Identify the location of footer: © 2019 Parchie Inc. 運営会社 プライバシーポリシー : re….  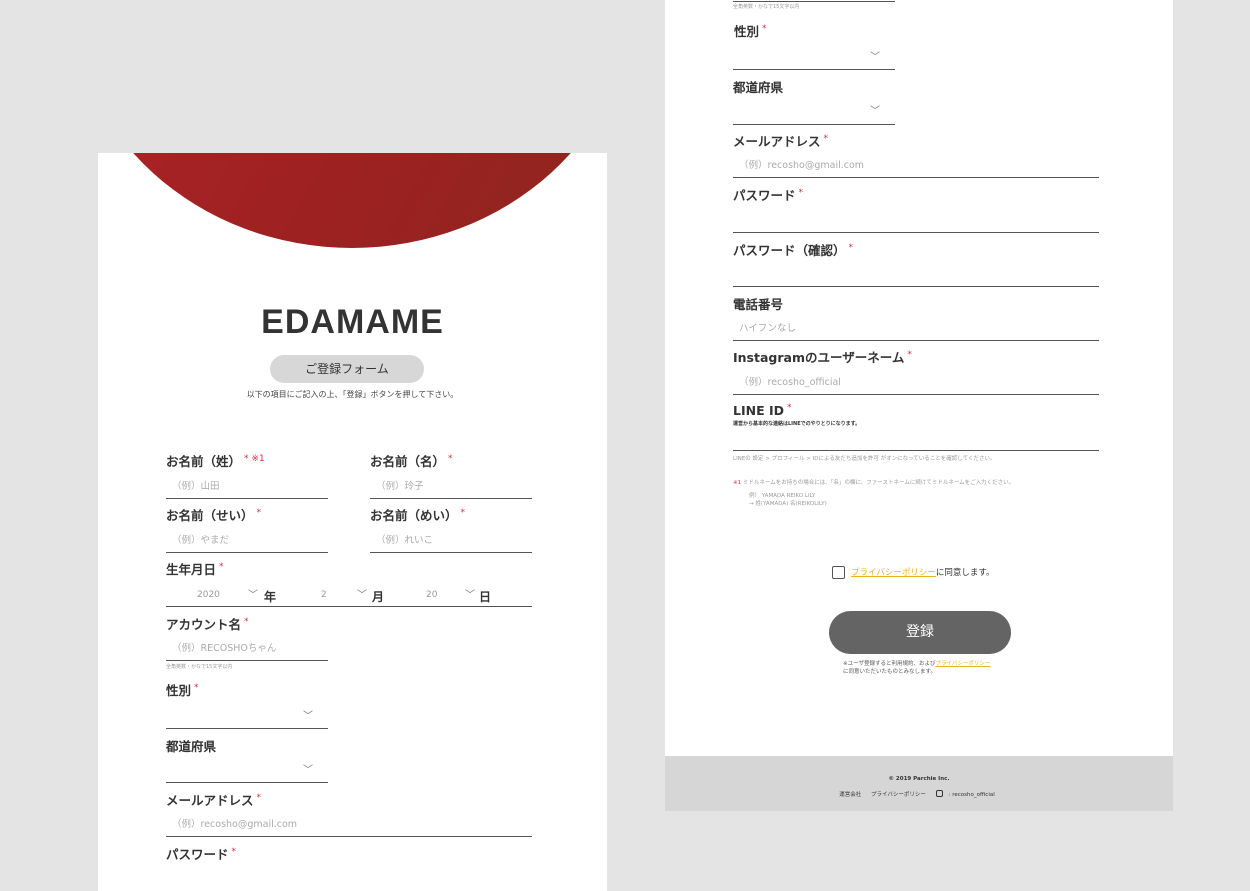
(919, 783).